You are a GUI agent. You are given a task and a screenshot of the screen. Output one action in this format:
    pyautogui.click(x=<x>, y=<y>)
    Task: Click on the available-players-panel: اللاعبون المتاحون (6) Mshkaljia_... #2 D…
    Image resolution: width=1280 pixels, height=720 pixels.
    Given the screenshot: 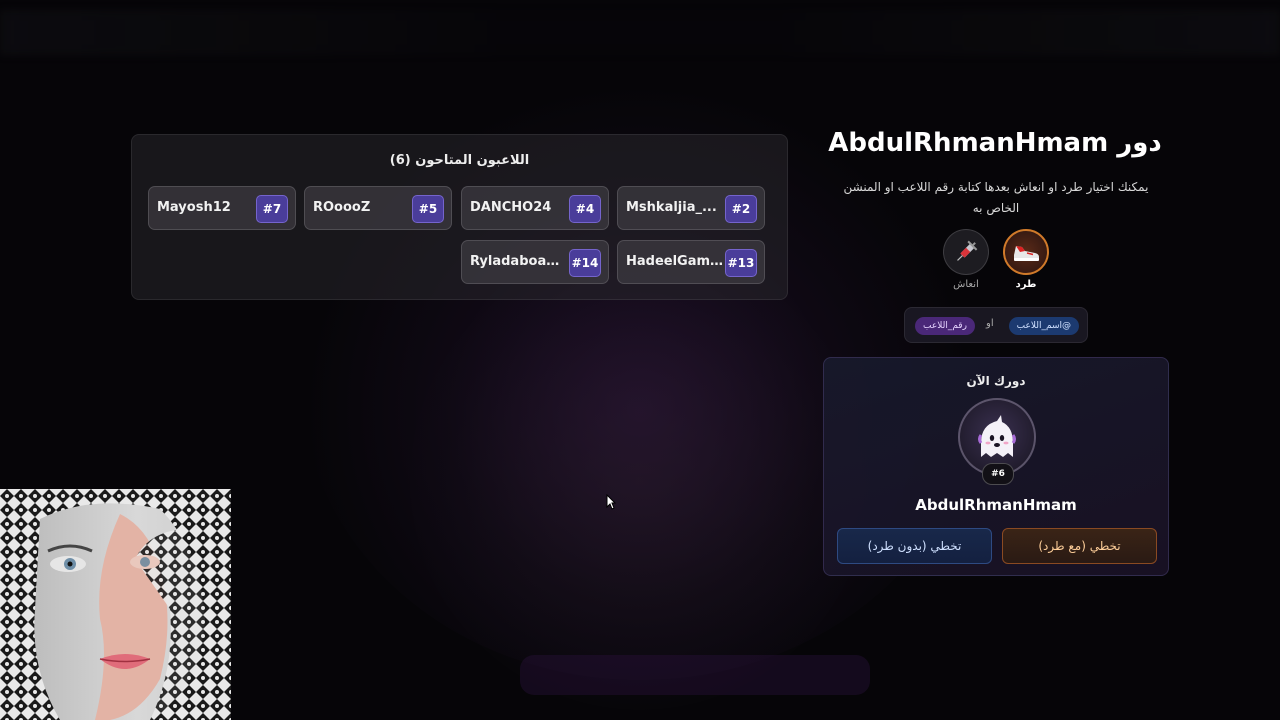 What is the action you would take?
    pyautogui.click(x=459, y=217)
    